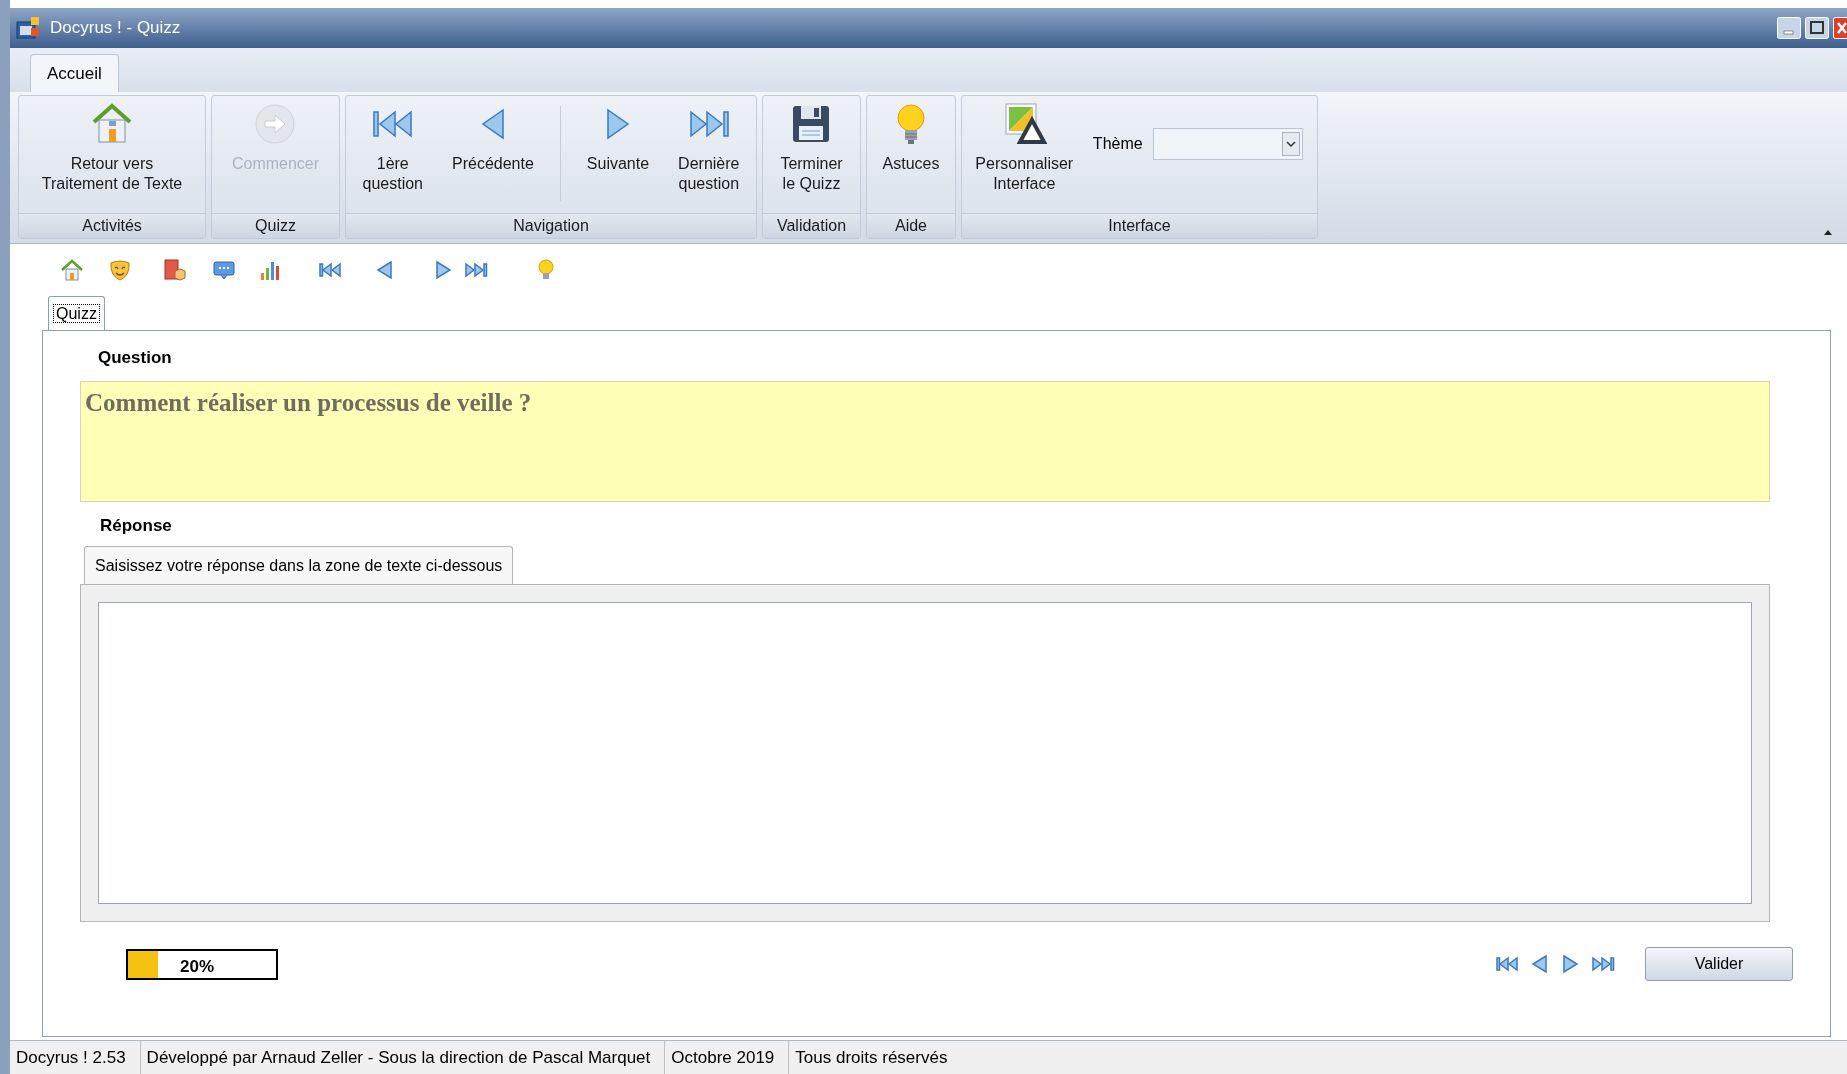 The height and width of the screenshot is (1074, 1847). Describe the element at coordinates (308, 402) in the screenshot. I see `question-text: Comment réaliser un processus de veille ?` at that location.